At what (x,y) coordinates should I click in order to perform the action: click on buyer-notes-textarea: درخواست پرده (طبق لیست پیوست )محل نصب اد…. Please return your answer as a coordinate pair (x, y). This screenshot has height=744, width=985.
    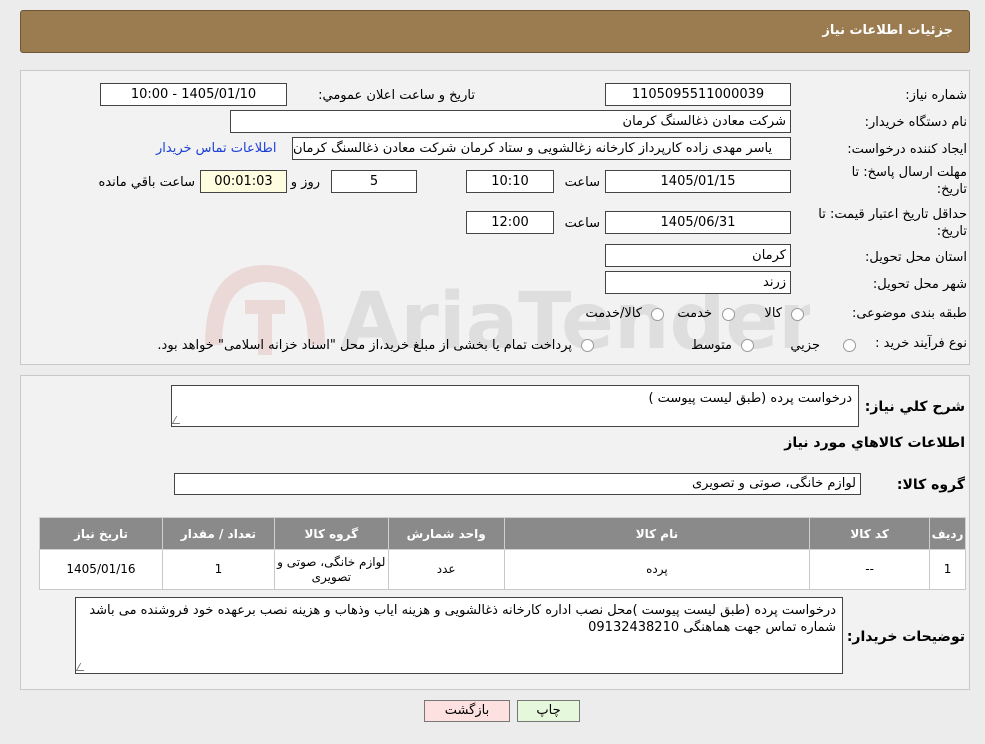
    Looking at the image, I should click on (459, 635).